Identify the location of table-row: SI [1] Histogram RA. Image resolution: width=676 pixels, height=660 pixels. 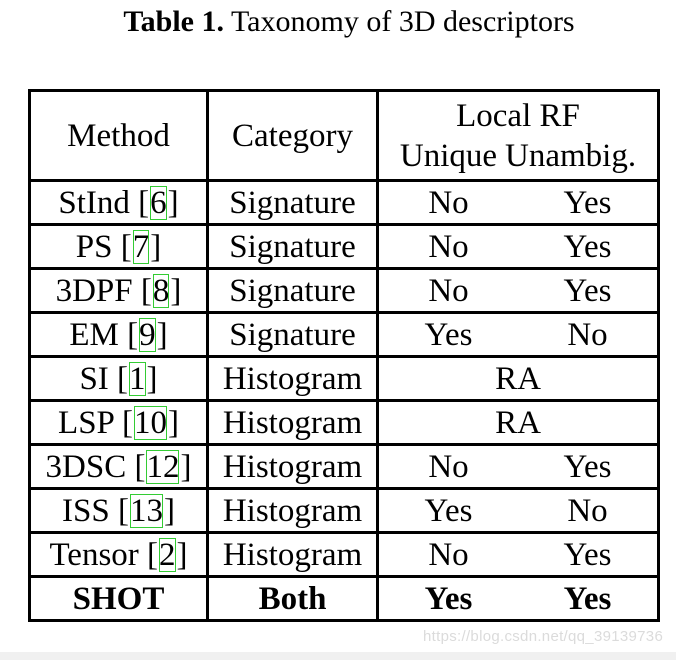
(344, 378).